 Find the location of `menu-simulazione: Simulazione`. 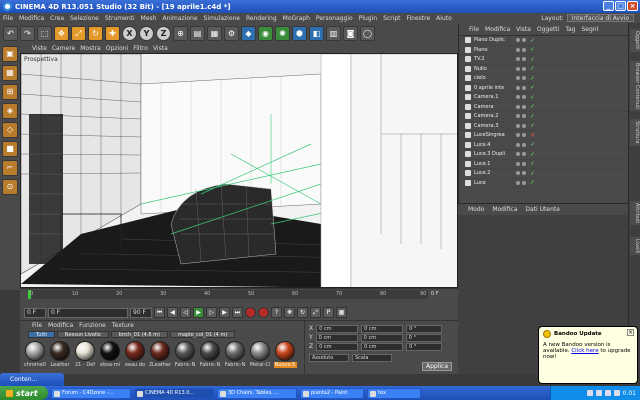

menu-simulazione: Simulazione is located at coordinates (222, 18).